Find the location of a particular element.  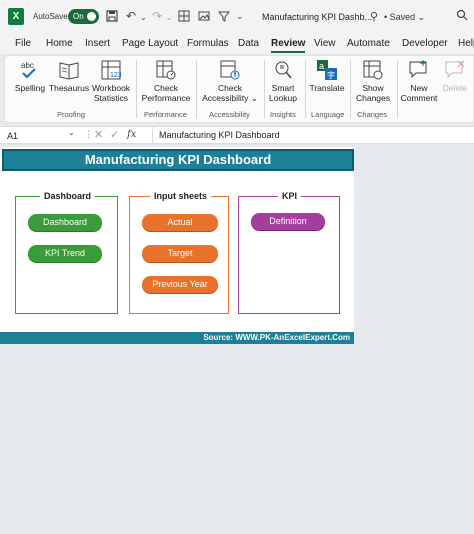

workbook-label-2: Statistics is located at coordinates (110, 98).